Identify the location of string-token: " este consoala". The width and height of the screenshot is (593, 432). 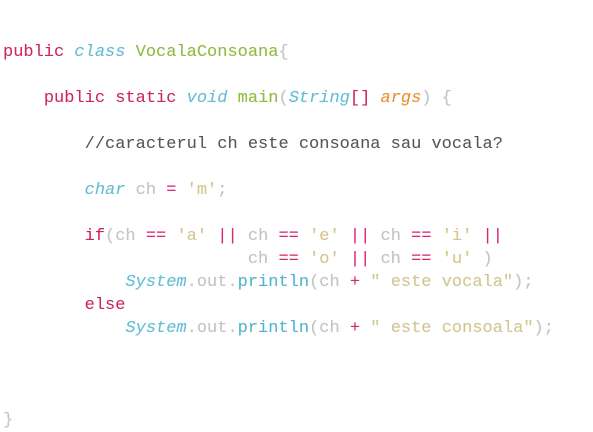
(452, 328).